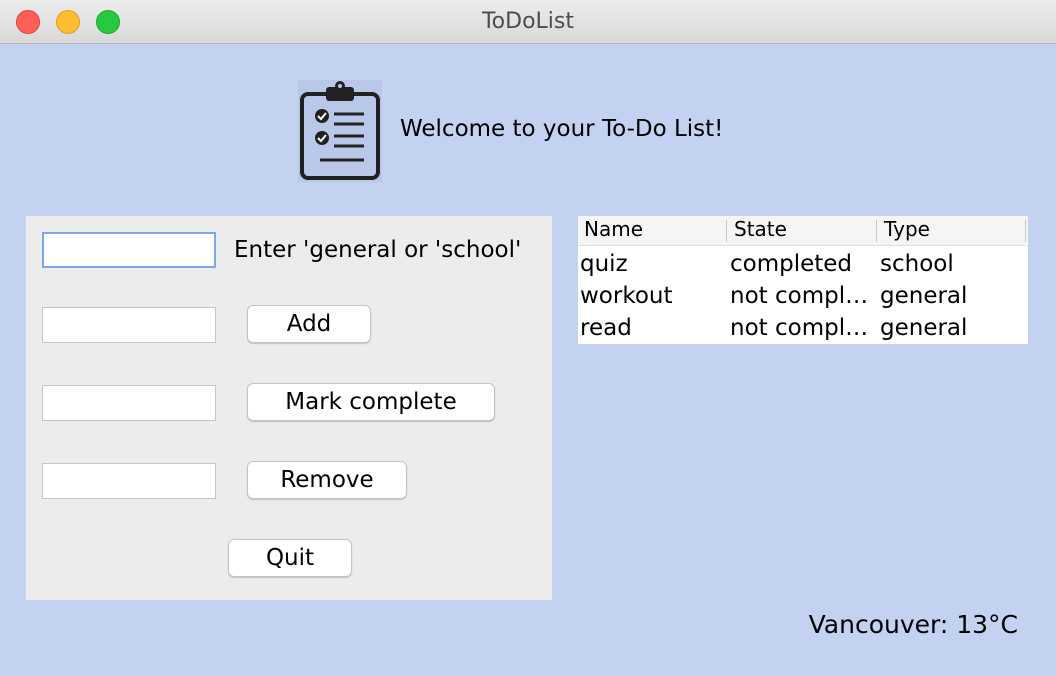  What do you see at coordinates (907, 229) in the screenshot?
I see `column-header-type: Type` at bounding box center [907, 229].